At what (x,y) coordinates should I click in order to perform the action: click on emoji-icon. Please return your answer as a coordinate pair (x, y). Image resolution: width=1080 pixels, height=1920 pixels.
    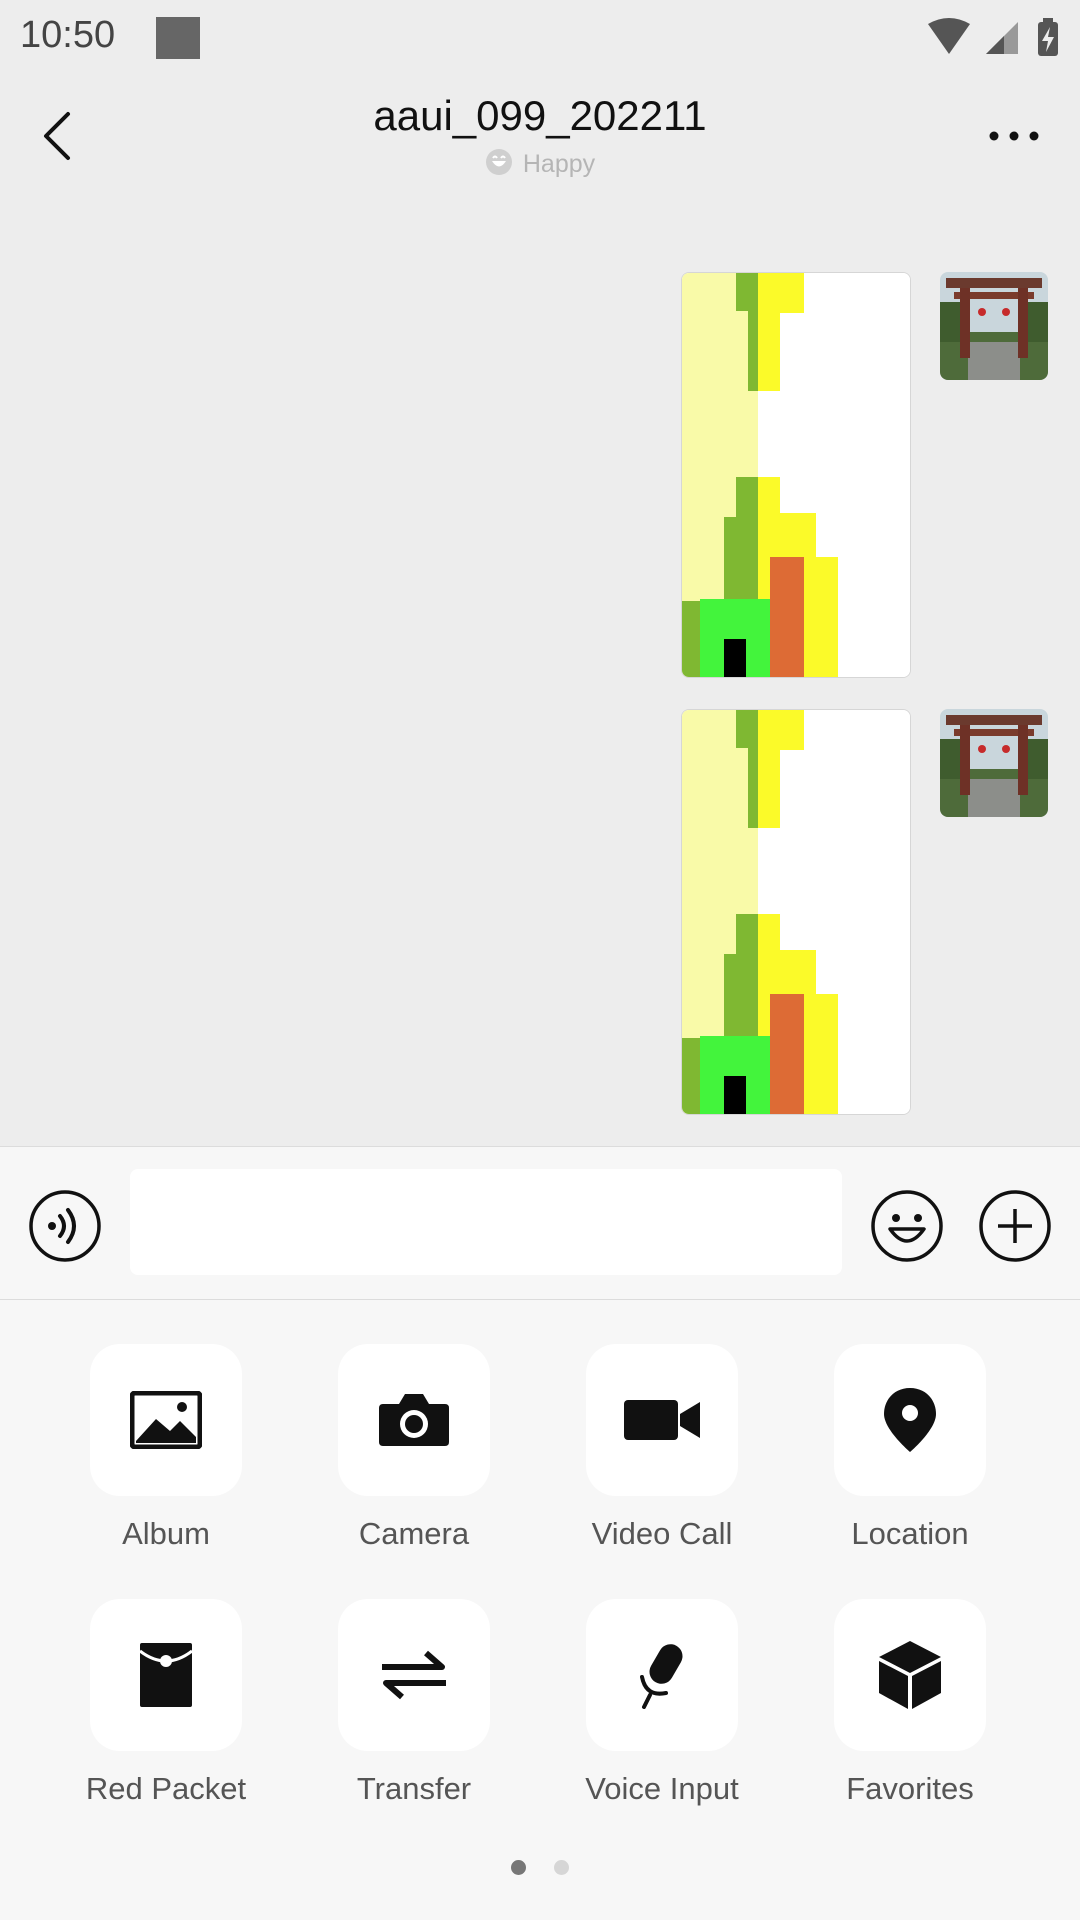
    Looking at the image, I should click on (907, 1226).